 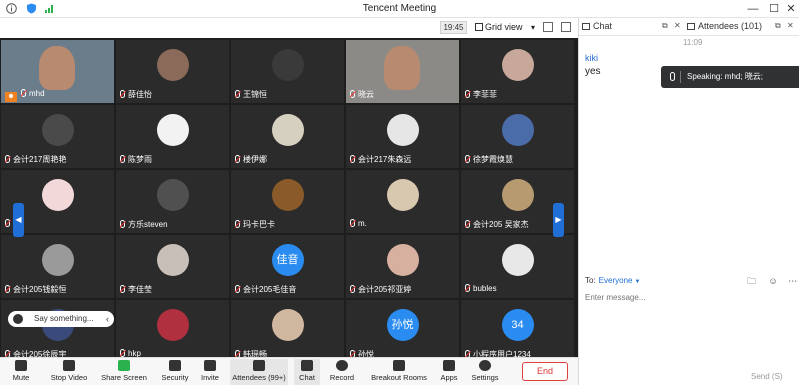 I want to click on participant-tile: m., so click(x=402, y=201).